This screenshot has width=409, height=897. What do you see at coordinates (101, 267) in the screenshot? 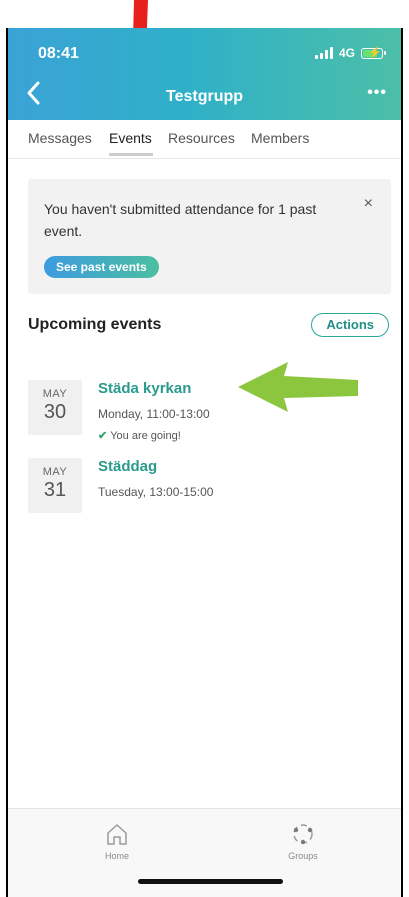
I see `see-past-events-button: See past events` at bounding box center [101, 267].